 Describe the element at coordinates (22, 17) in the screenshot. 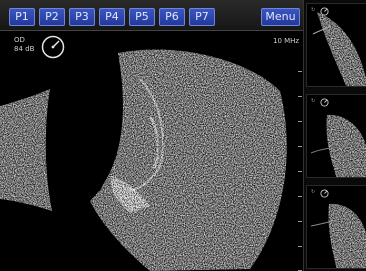

I see `preset-button-p1: P1` at that location.